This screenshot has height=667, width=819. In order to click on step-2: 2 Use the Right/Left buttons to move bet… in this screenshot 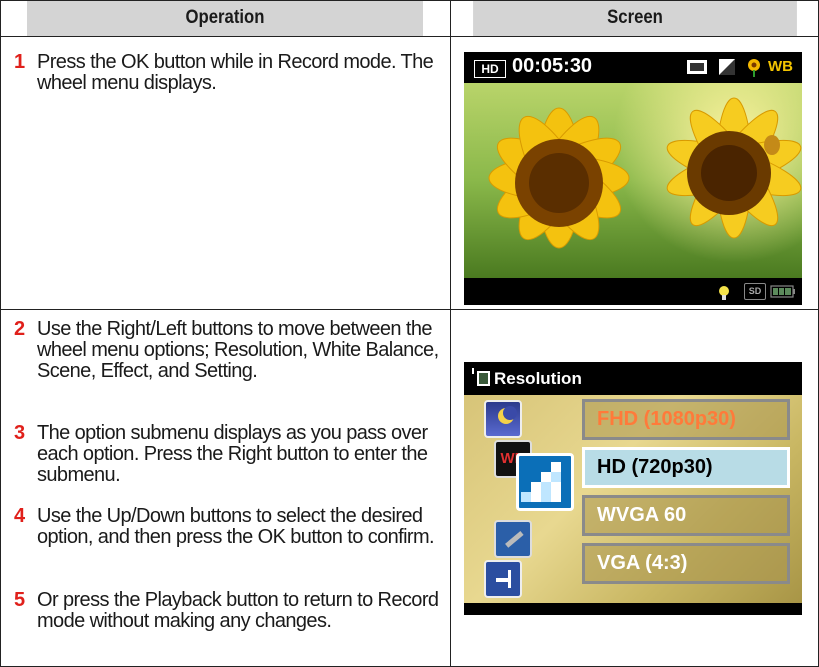, I will do `click(234, 350)`.